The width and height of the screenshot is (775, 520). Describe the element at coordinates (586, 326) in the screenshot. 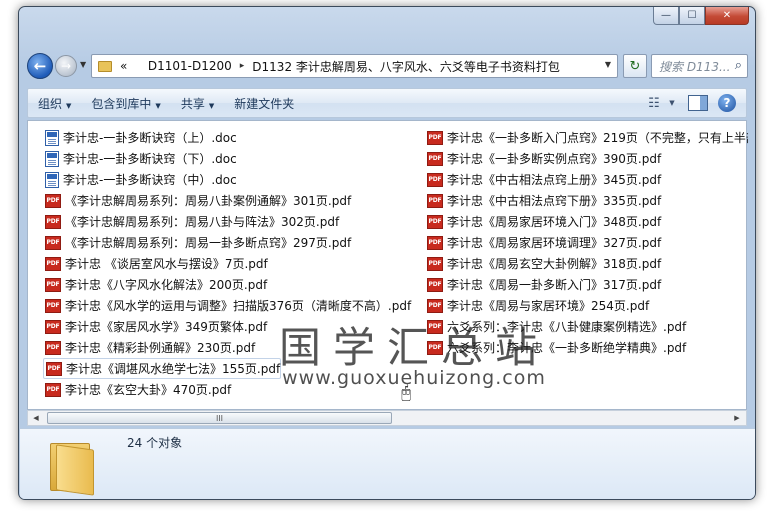

I see `file-item: PDF 六爻系列：李计忠《八卦健康案例精选》.pdf` at that location.